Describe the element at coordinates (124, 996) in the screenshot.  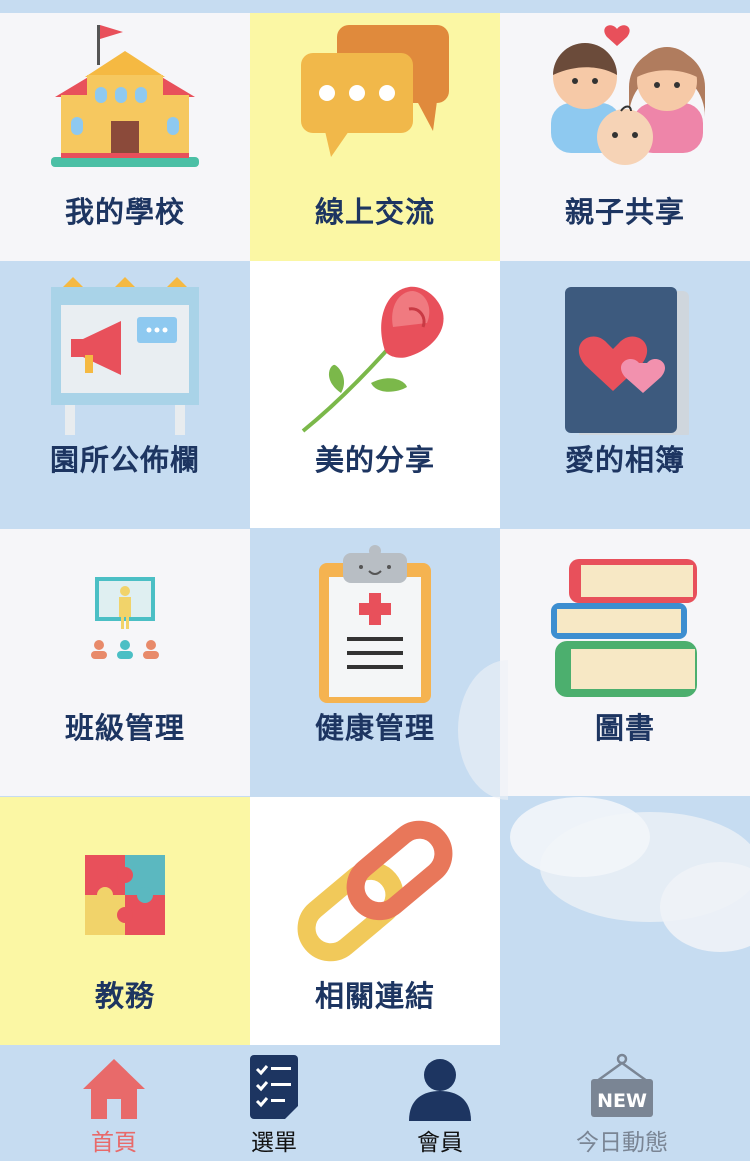
I see `tile-label: 教務` at that location.